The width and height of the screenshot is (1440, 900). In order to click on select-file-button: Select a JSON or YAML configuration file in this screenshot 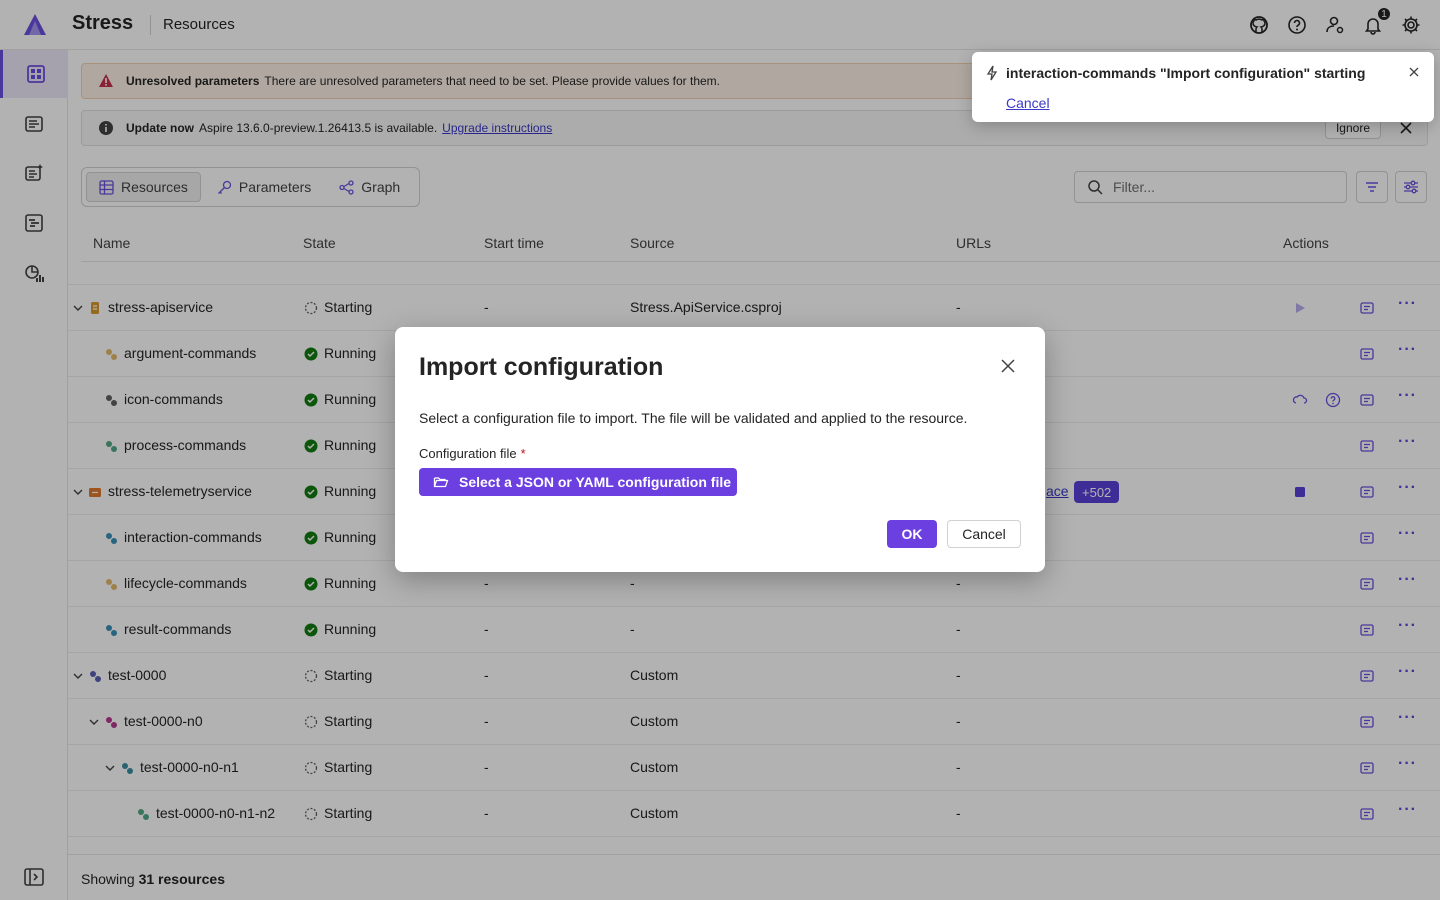, I will do `click(578, 482)`.